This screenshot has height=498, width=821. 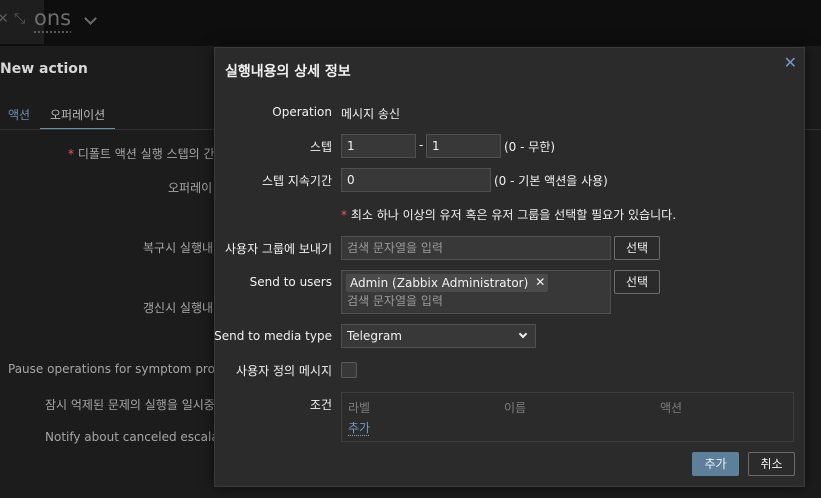 I want to click on media-type-value: Telegram, so click(x=374, y=336).